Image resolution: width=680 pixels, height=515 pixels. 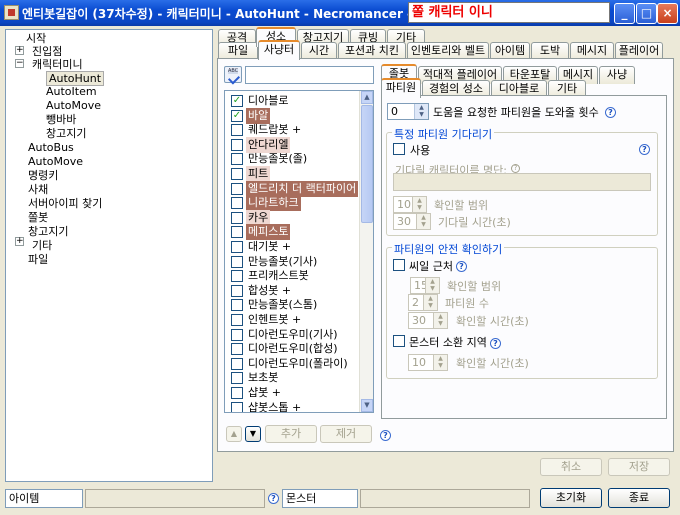 What do you see at coordinates (71, 91) in the screenshot?
I see `tree-item: AutoItem` at bounding box center [71, 91].